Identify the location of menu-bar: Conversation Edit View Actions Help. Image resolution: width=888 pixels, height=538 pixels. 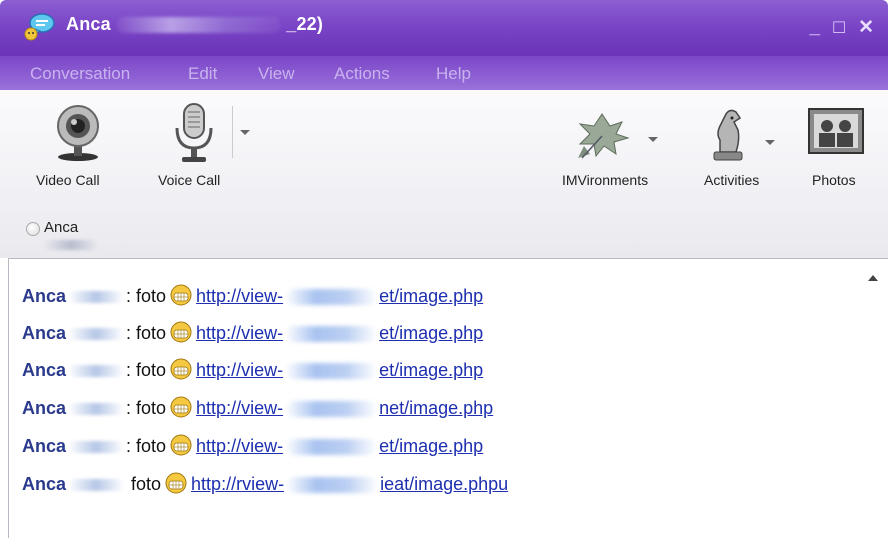
(444, 73).